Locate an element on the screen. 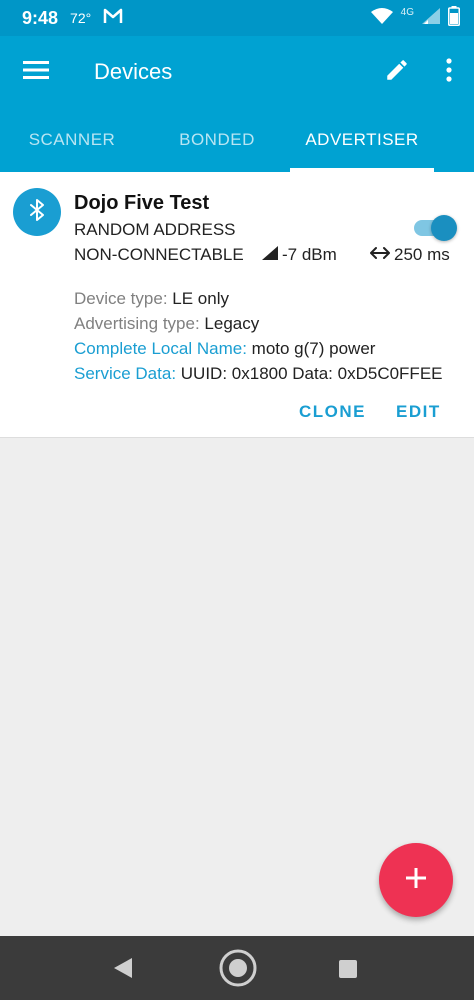 This screenshot has width=474, height=1000. tab-scanner: SCANNER is located at coordinates (72, 140).